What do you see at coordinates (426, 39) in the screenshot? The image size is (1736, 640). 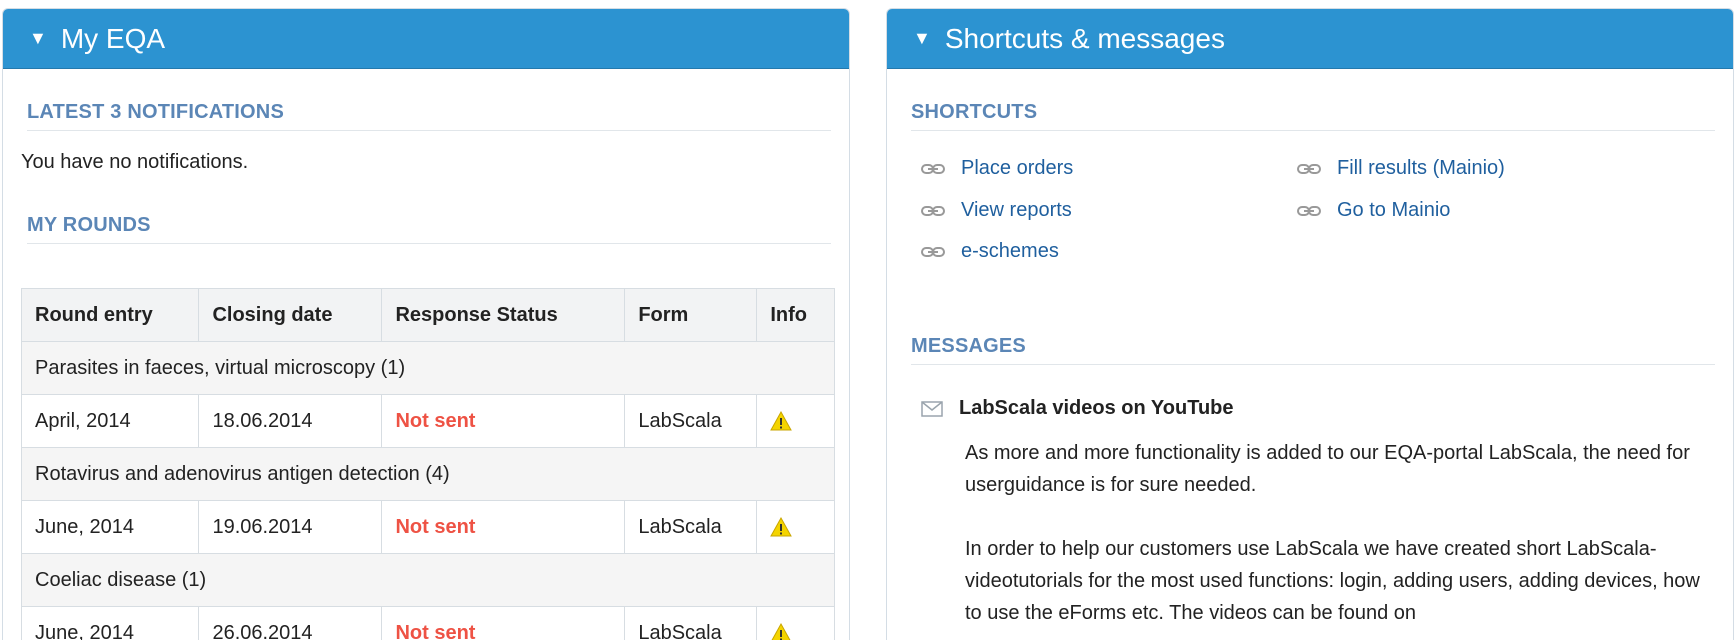 I see `my-eqa-panel-header: ▼ My EQA` at bounding box center [426, 39].